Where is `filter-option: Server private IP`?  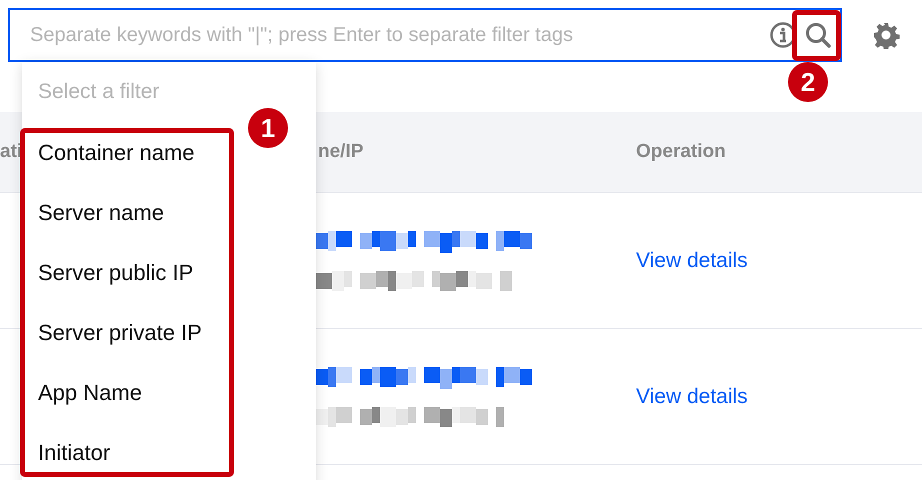 filter-option: Server private IP is located at coordinates (177, 350).